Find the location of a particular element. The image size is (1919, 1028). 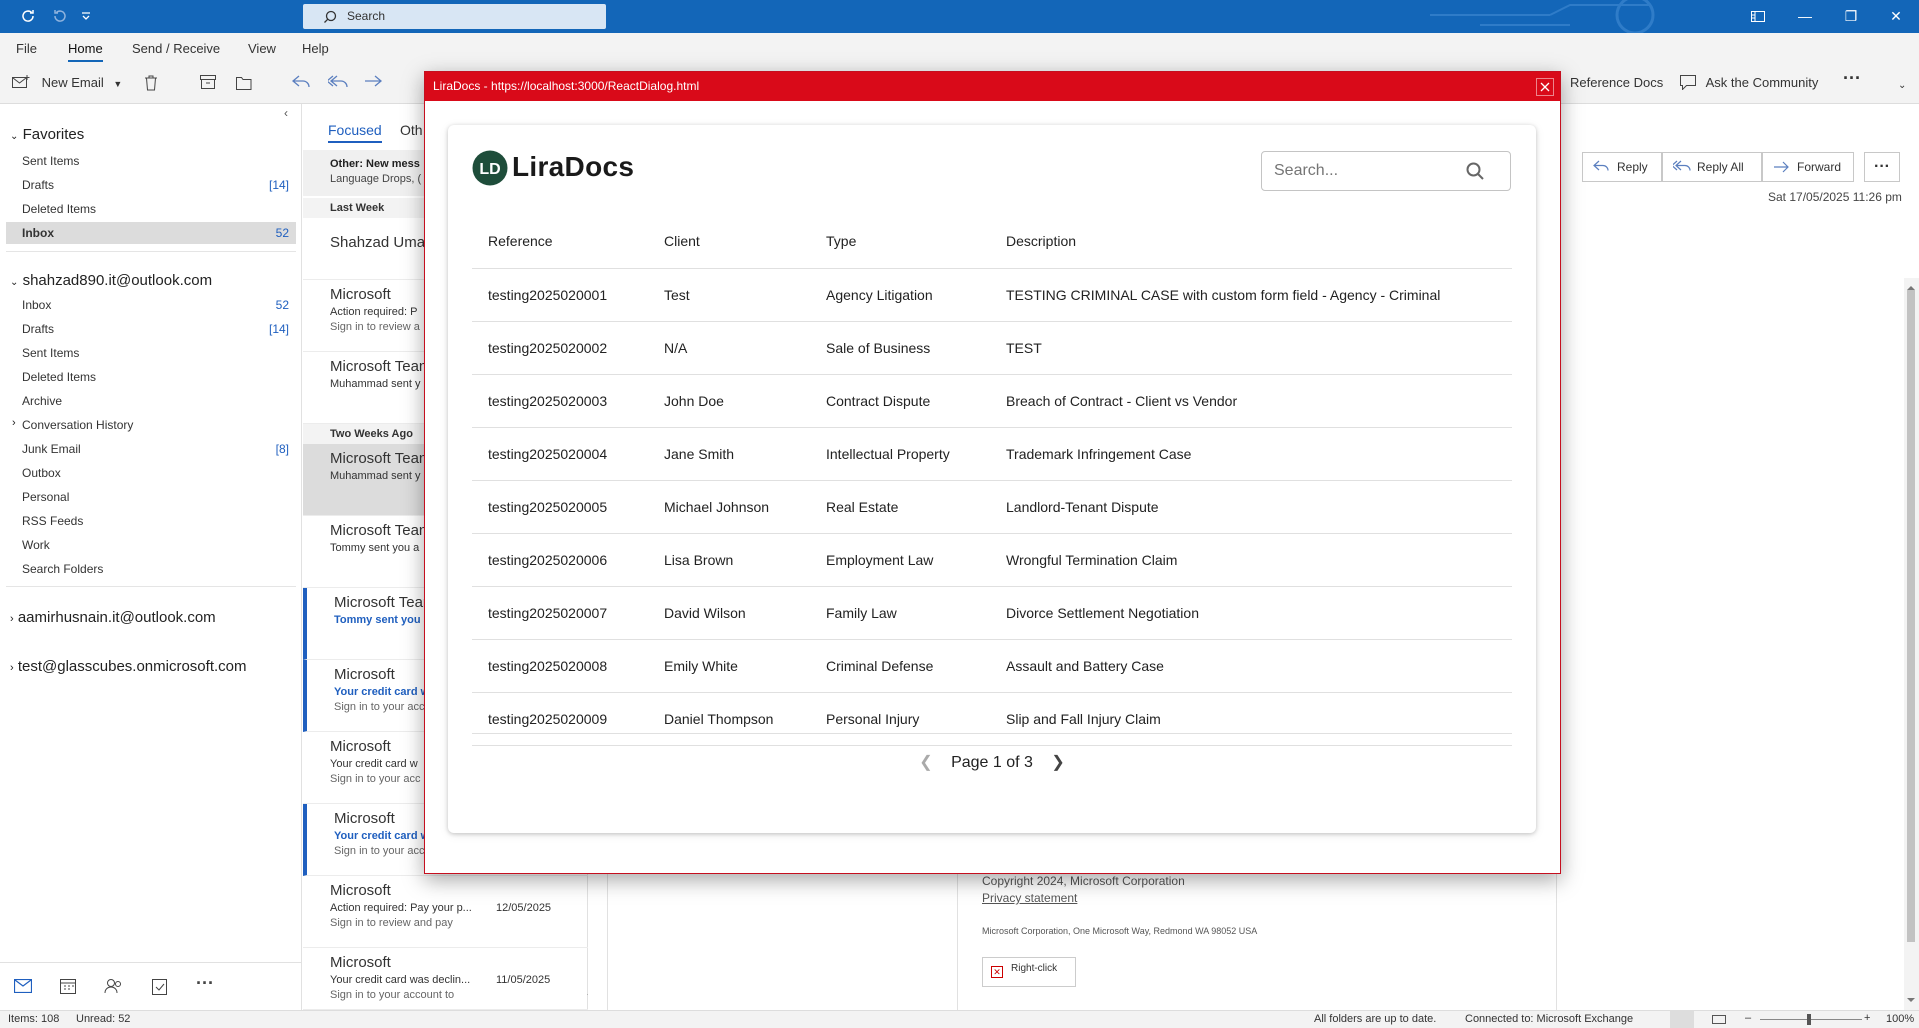

zoom-out-icon: – is located at coordinates (1748, 1018).